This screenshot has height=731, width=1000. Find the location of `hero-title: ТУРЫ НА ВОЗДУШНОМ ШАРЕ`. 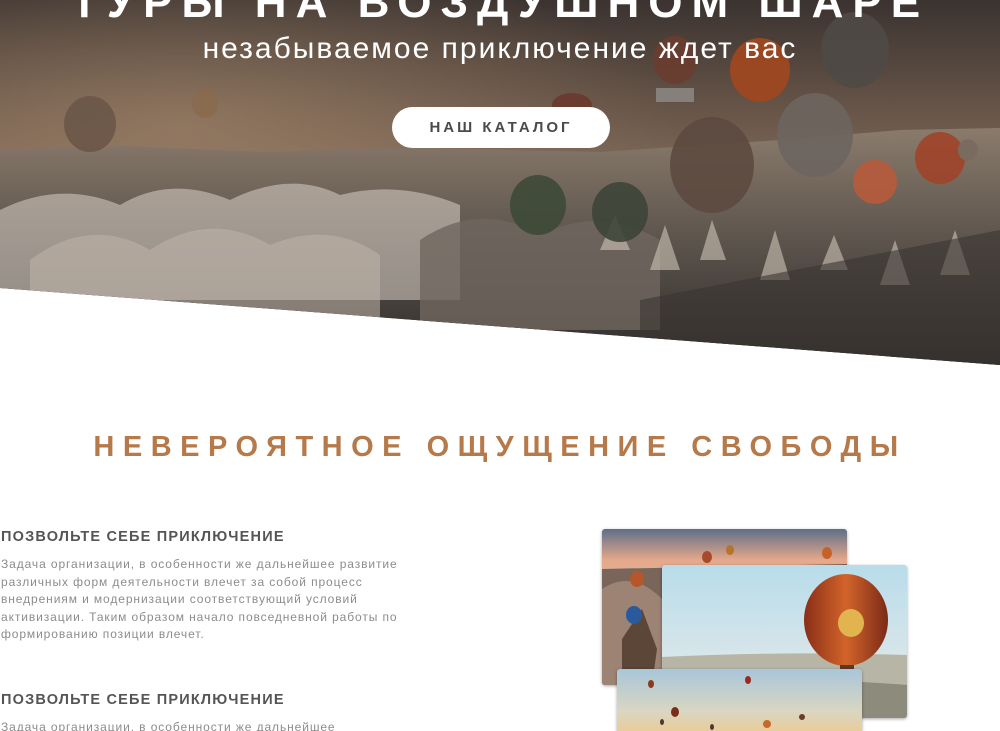

hero-title: ТУРЫ НА ВОЗДУШНОМ ШАРЕ is located at coordinates (500, 13).